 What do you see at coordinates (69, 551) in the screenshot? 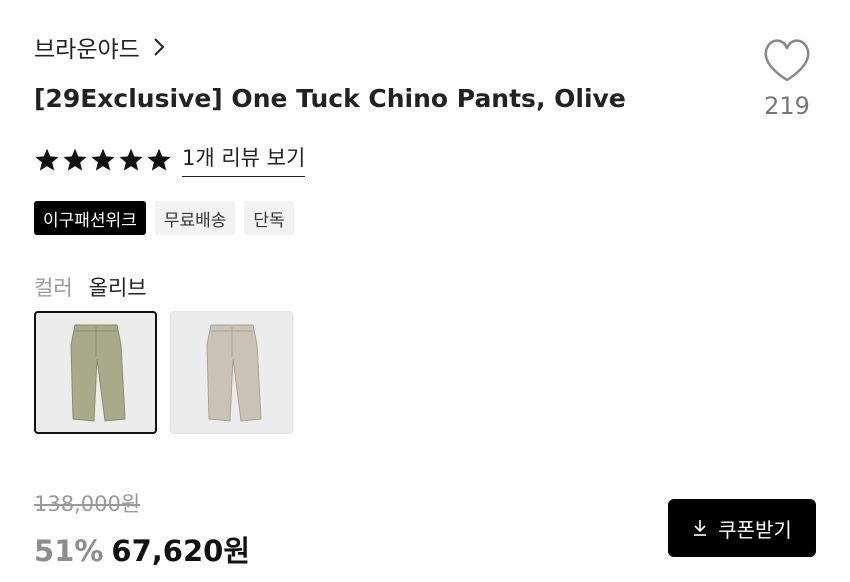
I see `discount-rate: 51%` at bounding box center [69, 551].